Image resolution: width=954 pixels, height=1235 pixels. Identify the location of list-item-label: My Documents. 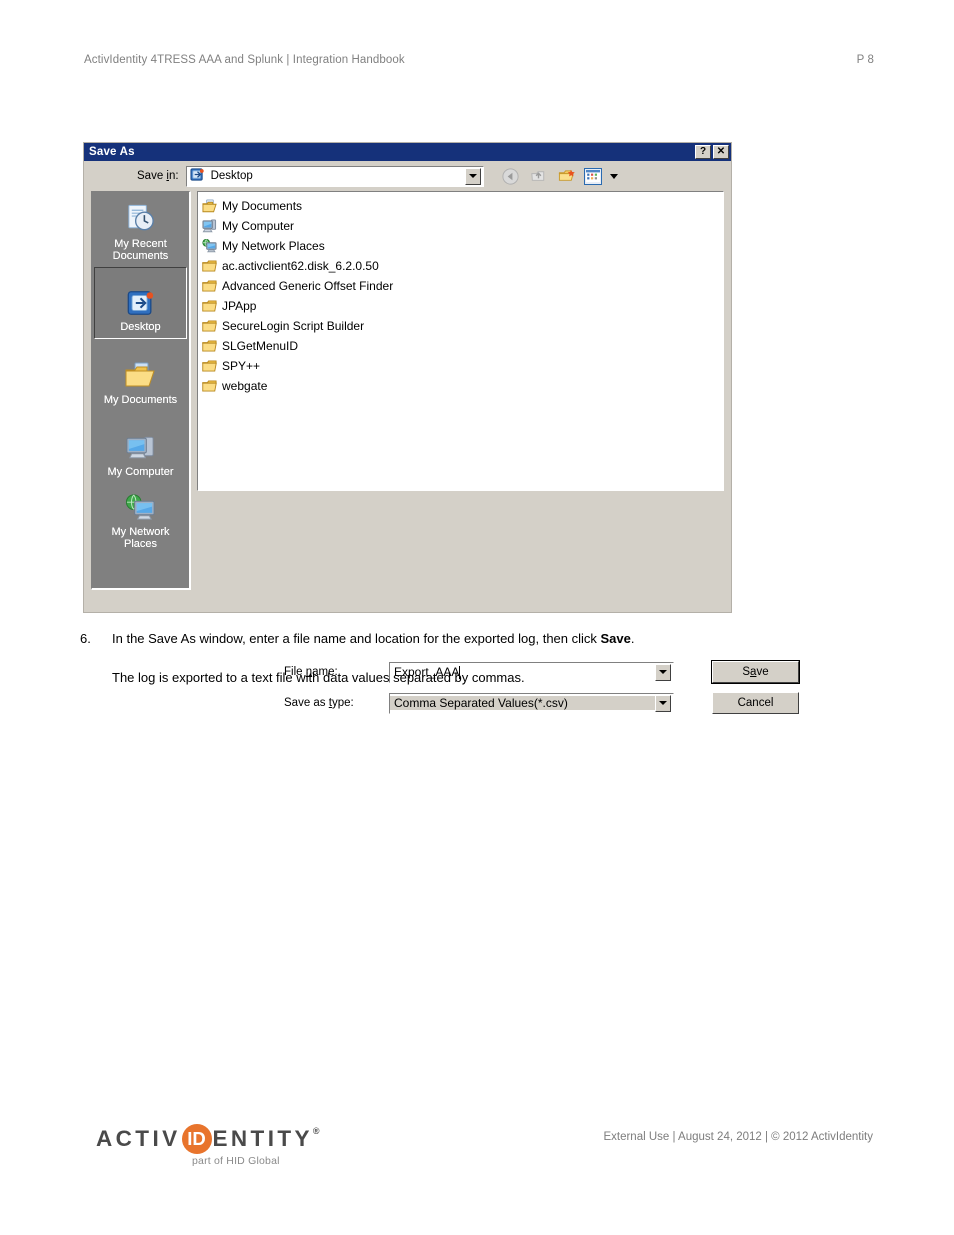
(262, 206).